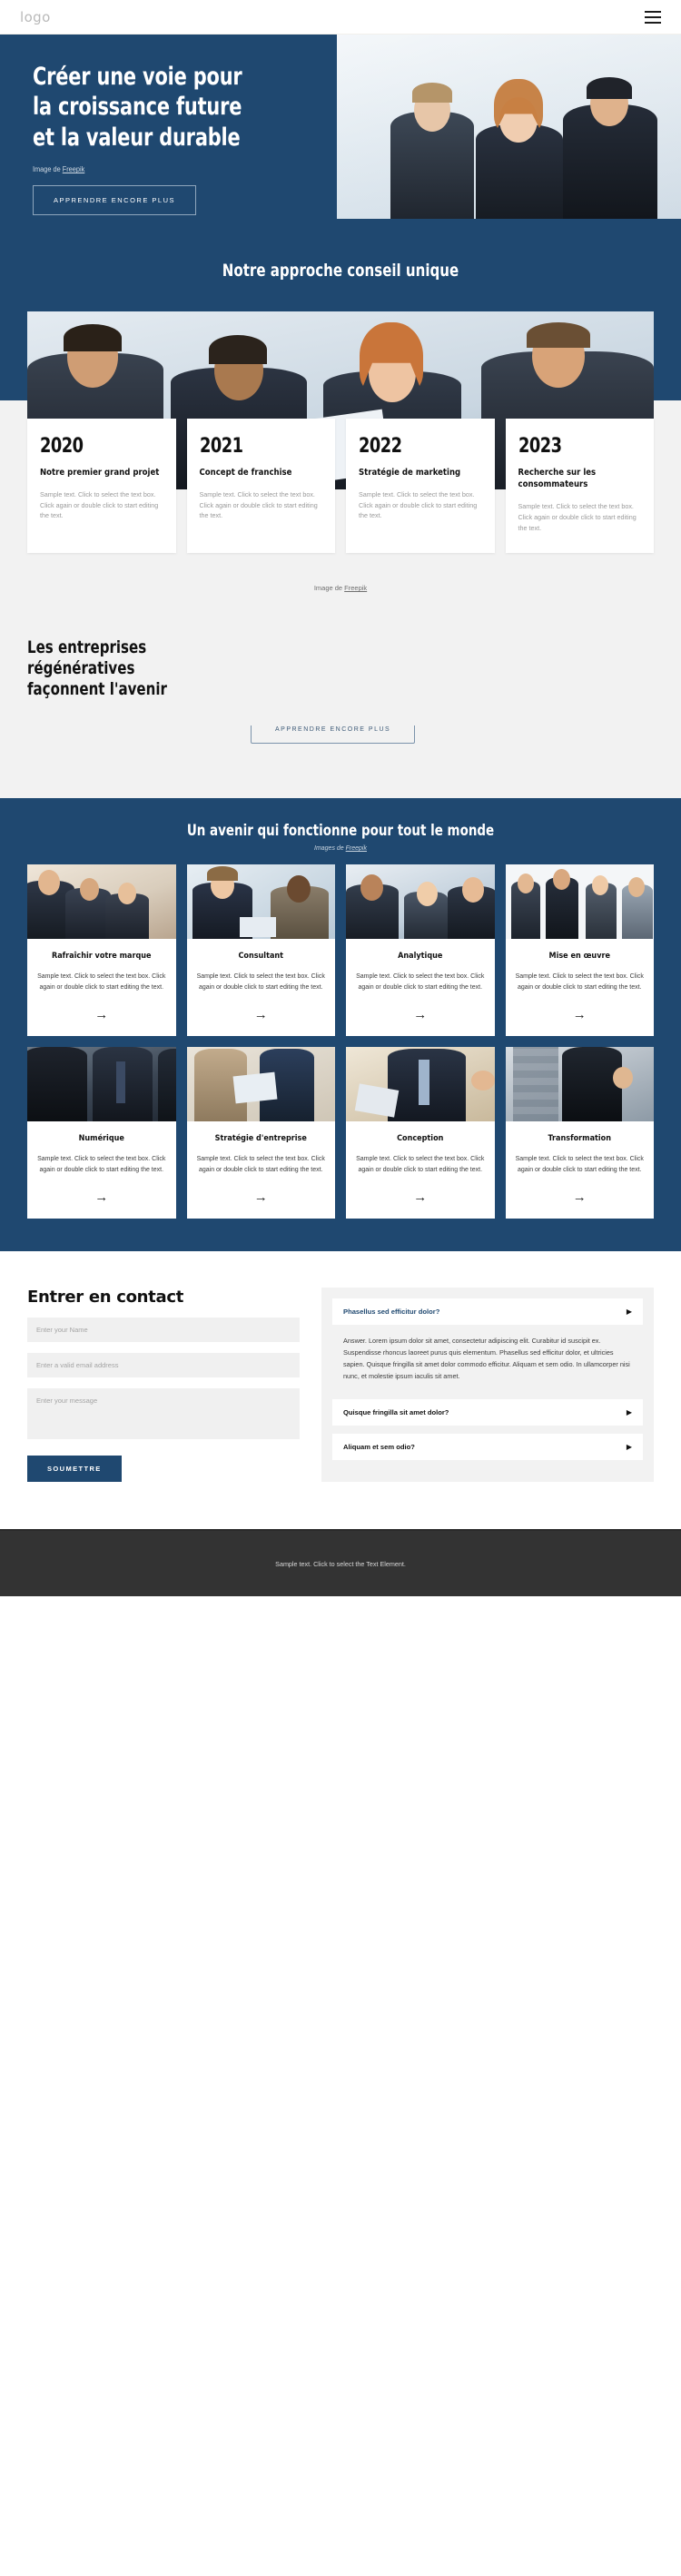 The height and width of the screenshot is (2576, 681). I want to click on site-header: logo, so click(340, 17).